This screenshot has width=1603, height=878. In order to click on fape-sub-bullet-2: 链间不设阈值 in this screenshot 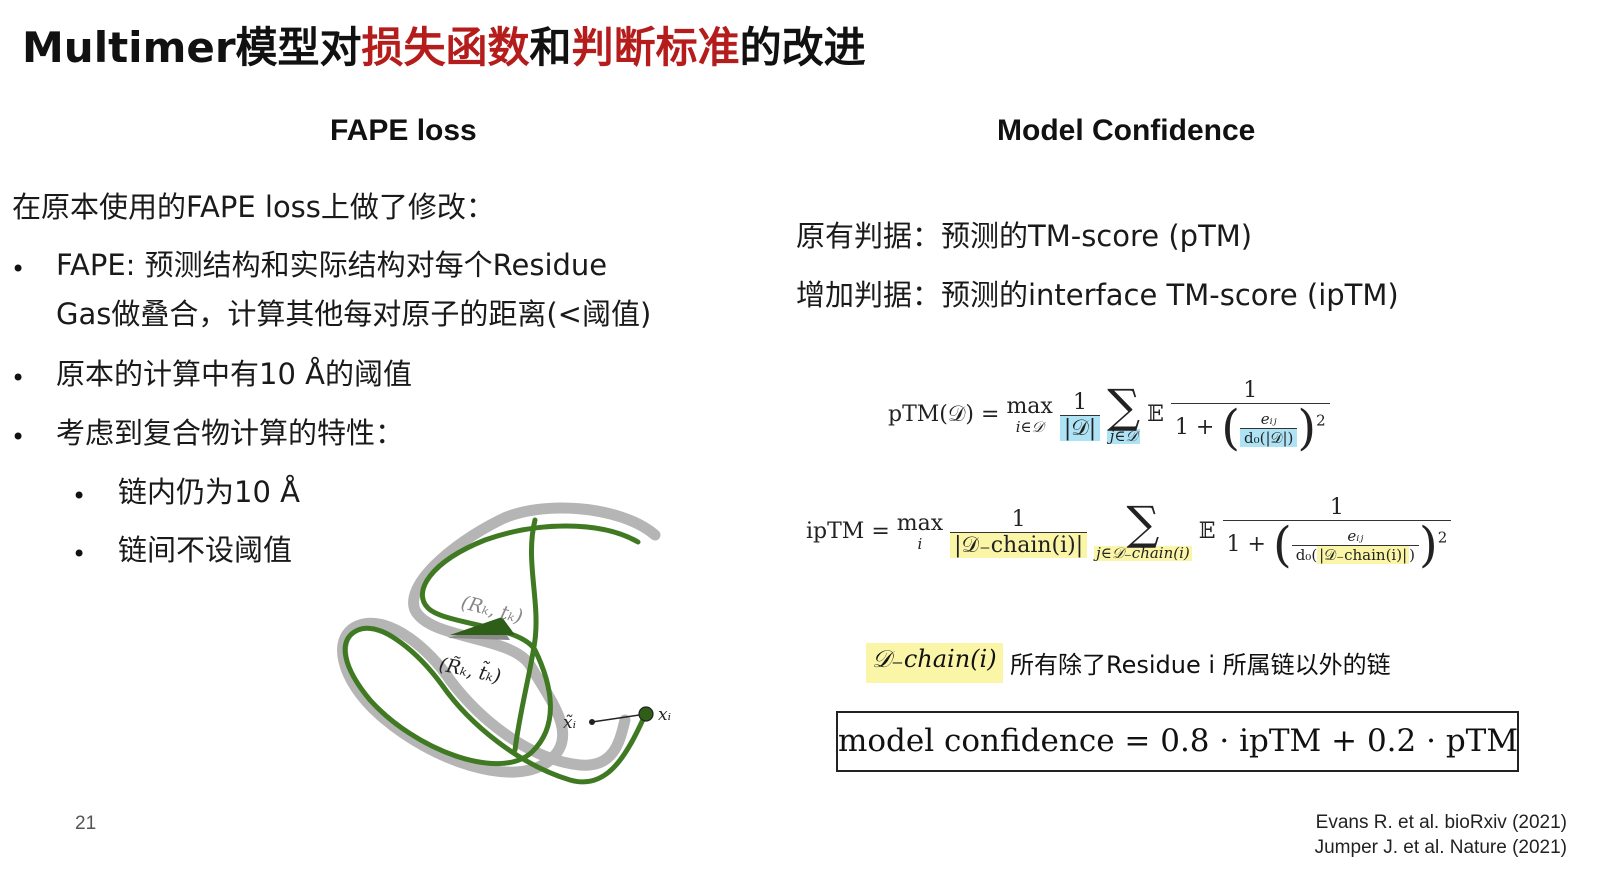, I will do `click(205, 550)`.